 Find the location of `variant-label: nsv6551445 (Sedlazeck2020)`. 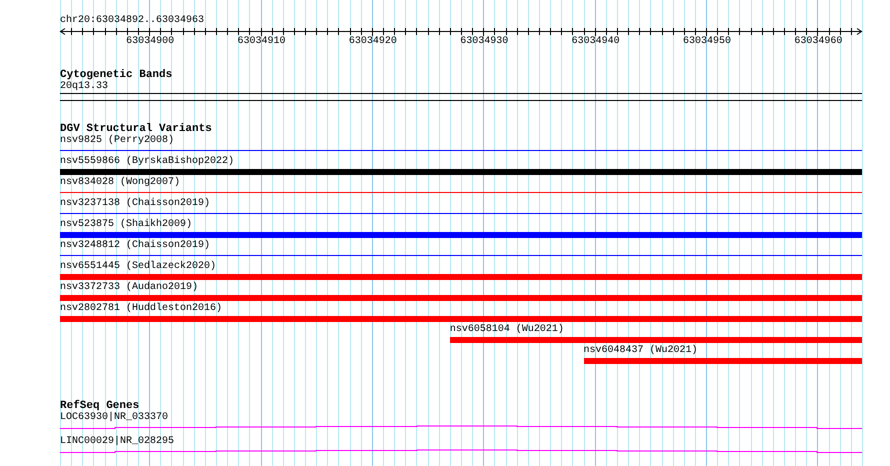

variant-label: nsv6551445 (Sedlazeck2020) is located at coordinates (138, 267).